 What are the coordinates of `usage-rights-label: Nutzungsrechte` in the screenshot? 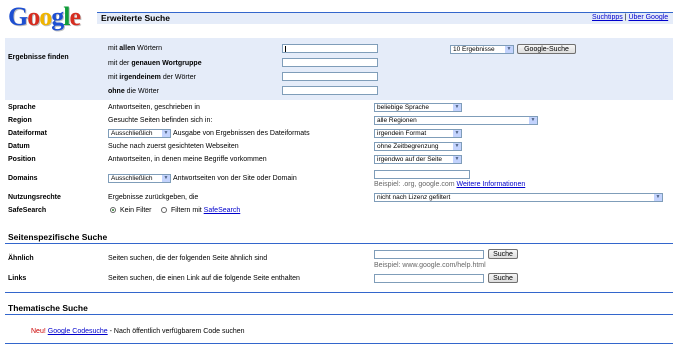 It's located at (34, 197).